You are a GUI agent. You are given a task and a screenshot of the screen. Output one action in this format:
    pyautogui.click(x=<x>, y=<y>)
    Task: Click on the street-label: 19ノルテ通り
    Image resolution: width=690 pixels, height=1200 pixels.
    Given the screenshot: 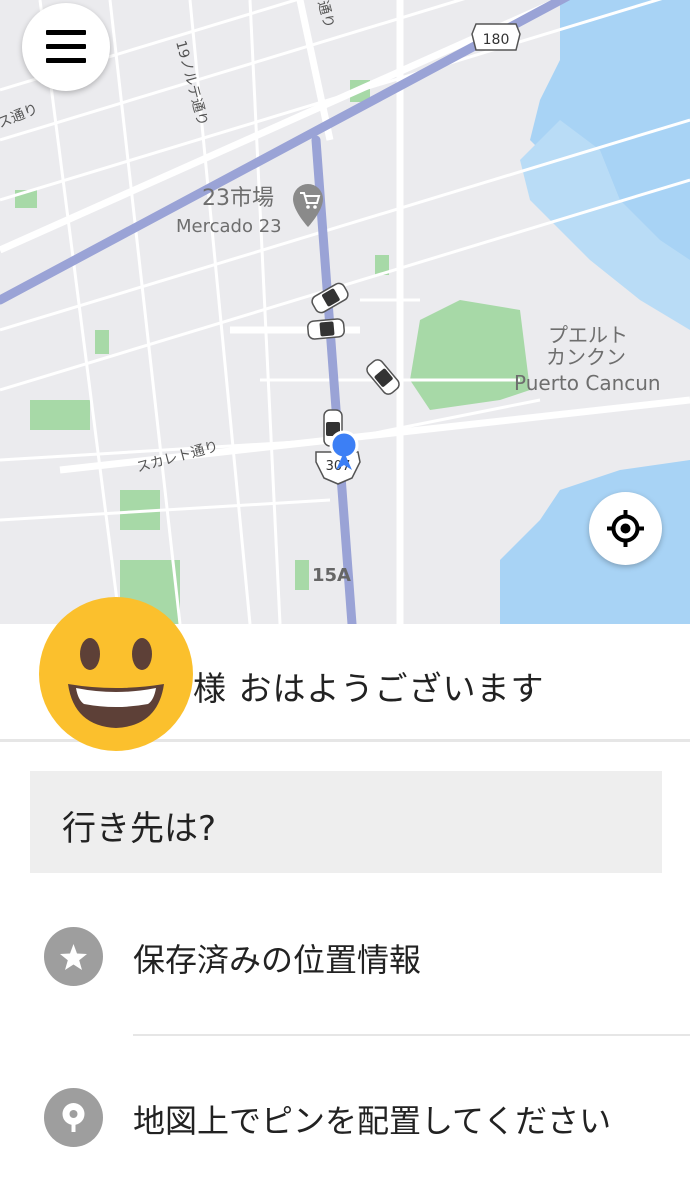 What is the action you would take?
    pyautogui.click(x=191, y=83)
    